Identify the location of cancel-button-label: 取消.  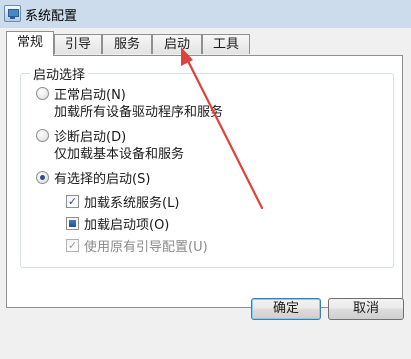
(365, 308).